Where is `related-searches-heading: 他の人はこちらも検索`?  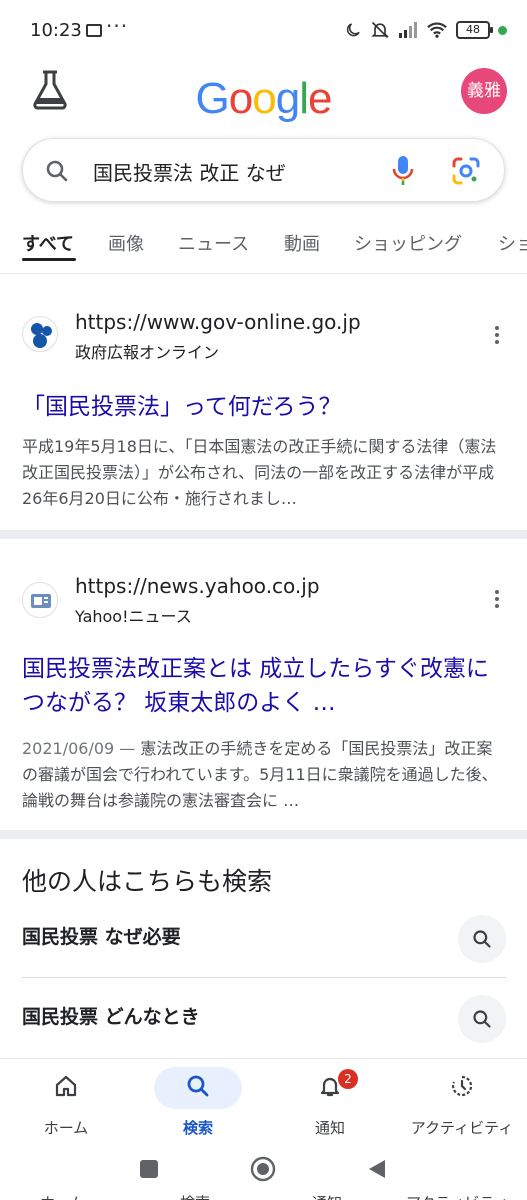
related-searches-heading: 他の人はこちらも検索 is located at coordinates (147, 881).